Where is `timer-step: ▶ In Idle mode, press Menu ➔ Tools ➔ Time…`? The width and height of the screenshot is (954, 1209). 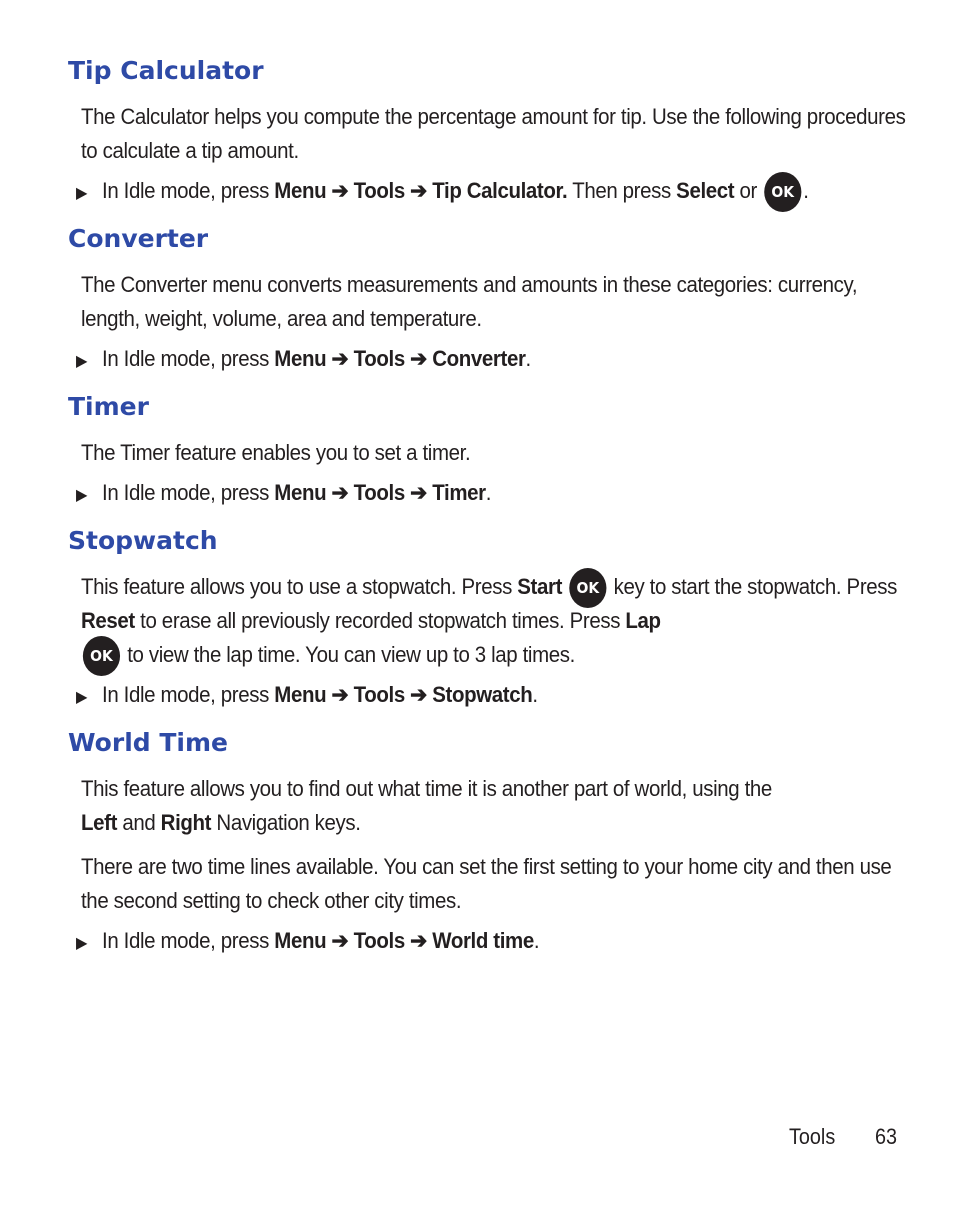
timer-step: ▶ In Idle mode, press Menu ➔ Tools ➔ Time… is located at coordinates (283, 494).